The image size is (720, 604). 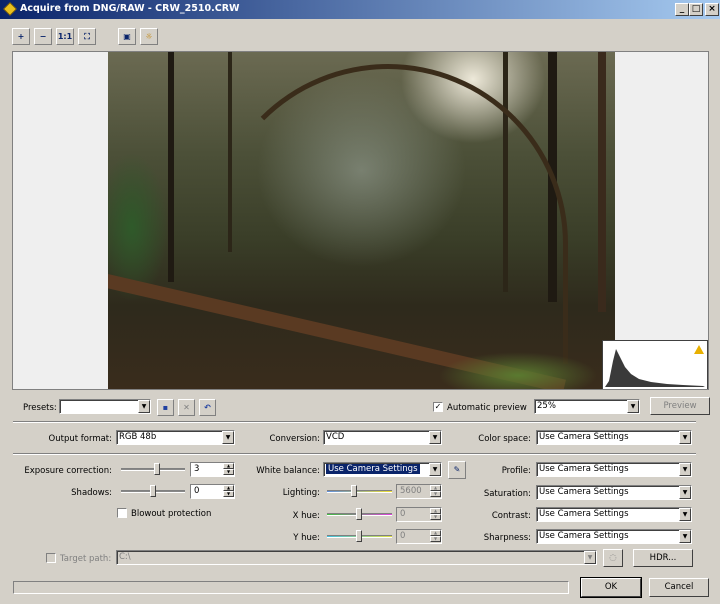 I want to click on lighting-input: 5600 ▲ ▼, so click(x=419, y=491).